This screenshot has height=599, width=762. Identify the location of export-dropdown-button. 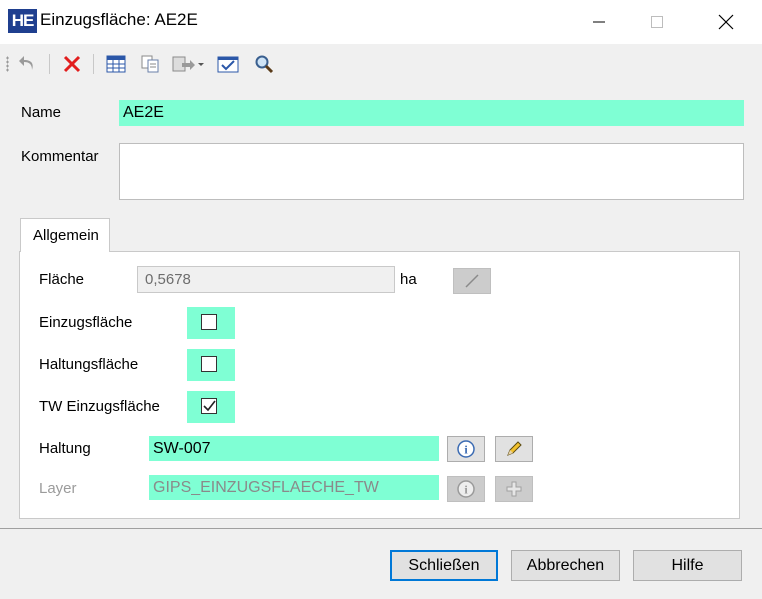
(188, 64).